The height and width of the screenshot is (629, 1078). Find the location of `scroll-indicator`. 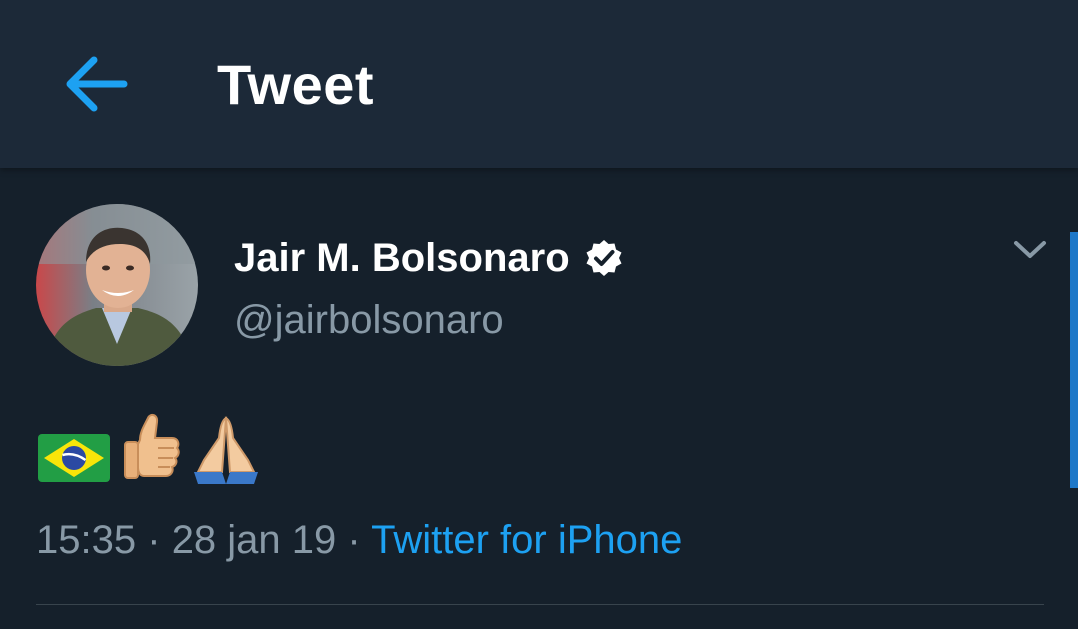

scroll-indicator is located at coordinates (1074, 360).